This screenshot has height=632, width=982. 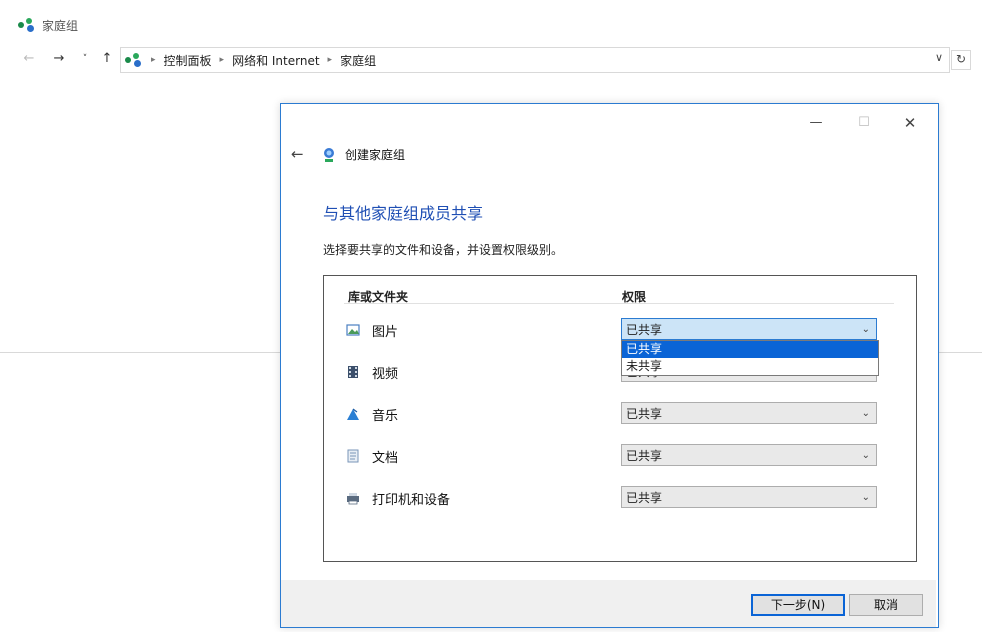 I want to click on window-title-bar: 家庭组, so click(x=48, y=25).